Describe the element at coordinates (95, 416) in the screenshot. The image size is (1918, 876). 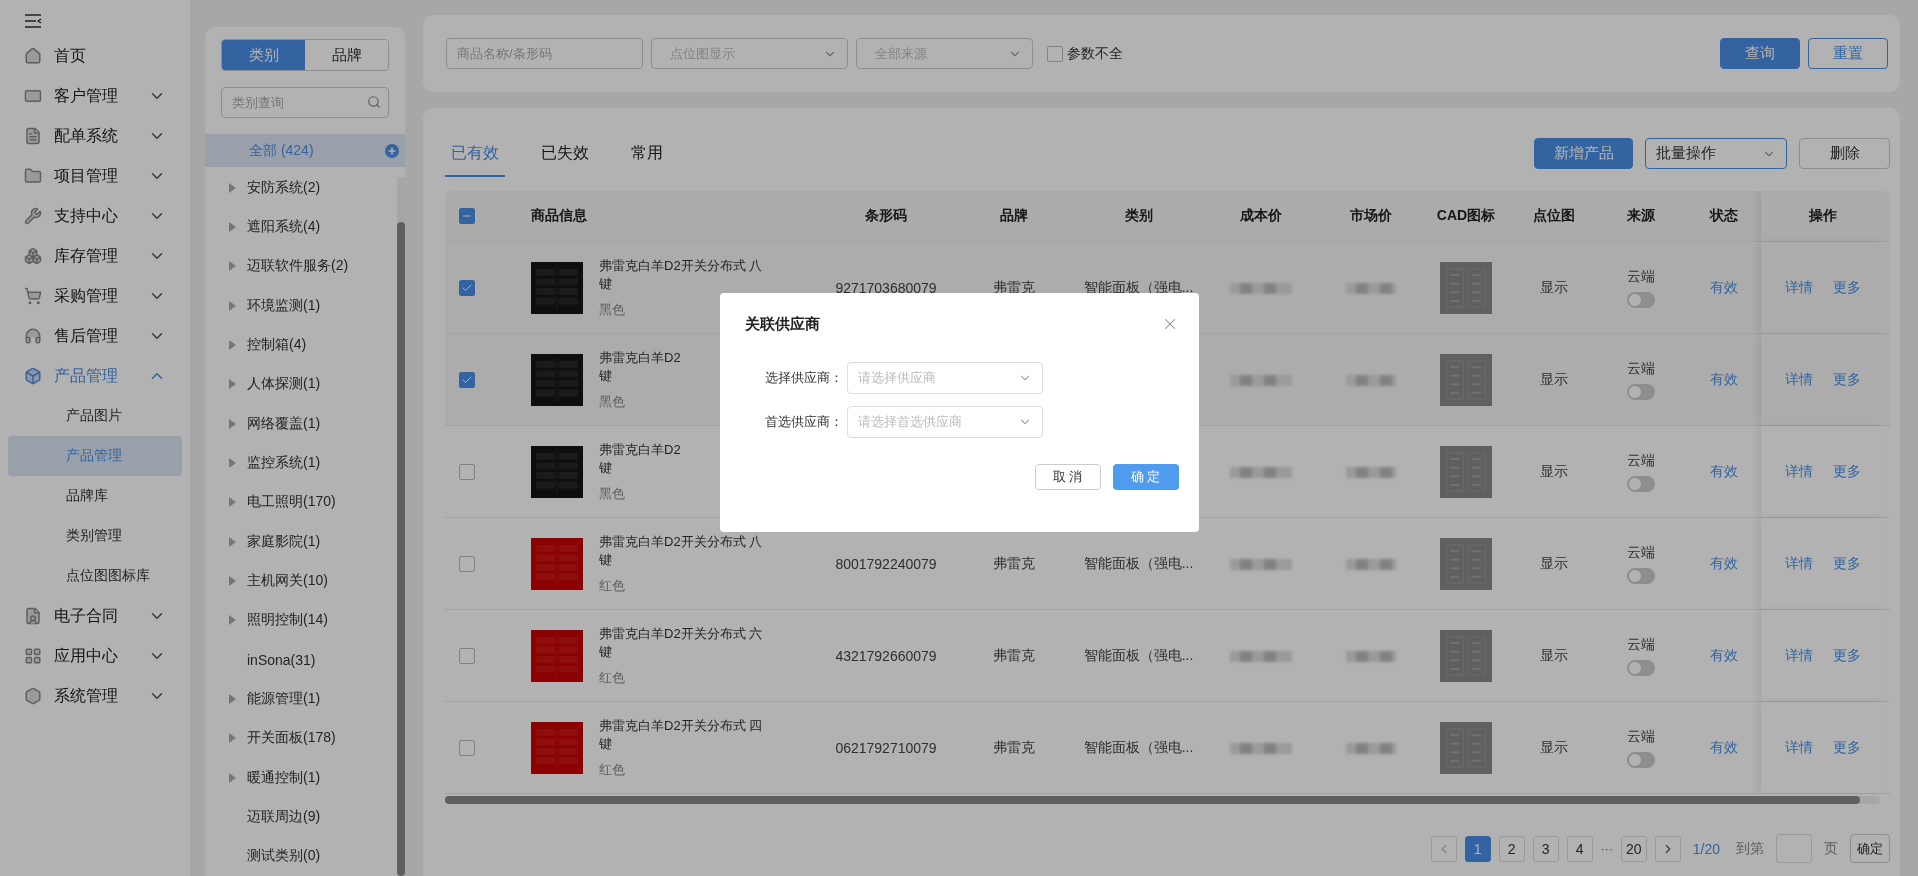
I see `submenu-item: 产品图片` at that location.